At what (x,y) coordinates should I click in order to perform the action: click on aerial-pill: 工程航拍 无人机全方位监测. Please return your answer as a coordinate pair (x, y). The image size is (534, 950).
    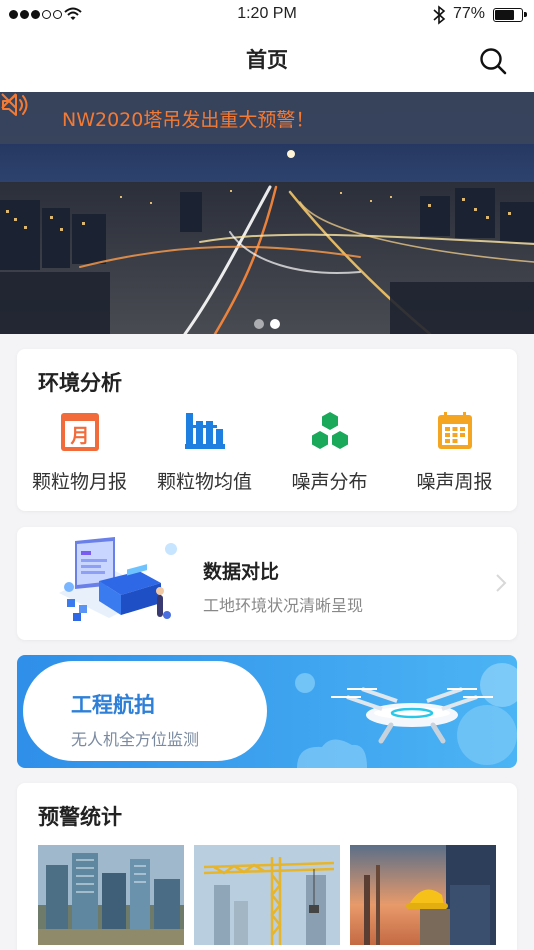
    Looking at the image, I should click on (145, 711).